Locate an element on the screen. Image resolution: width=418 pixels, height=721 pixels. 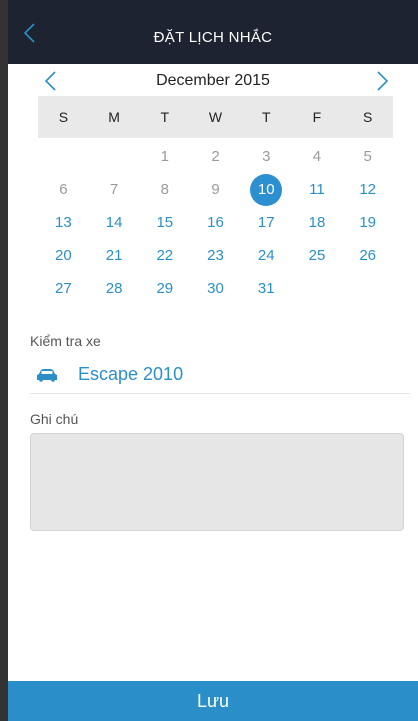
calendar-day-2: 2 is located at coordinates (215, 156).